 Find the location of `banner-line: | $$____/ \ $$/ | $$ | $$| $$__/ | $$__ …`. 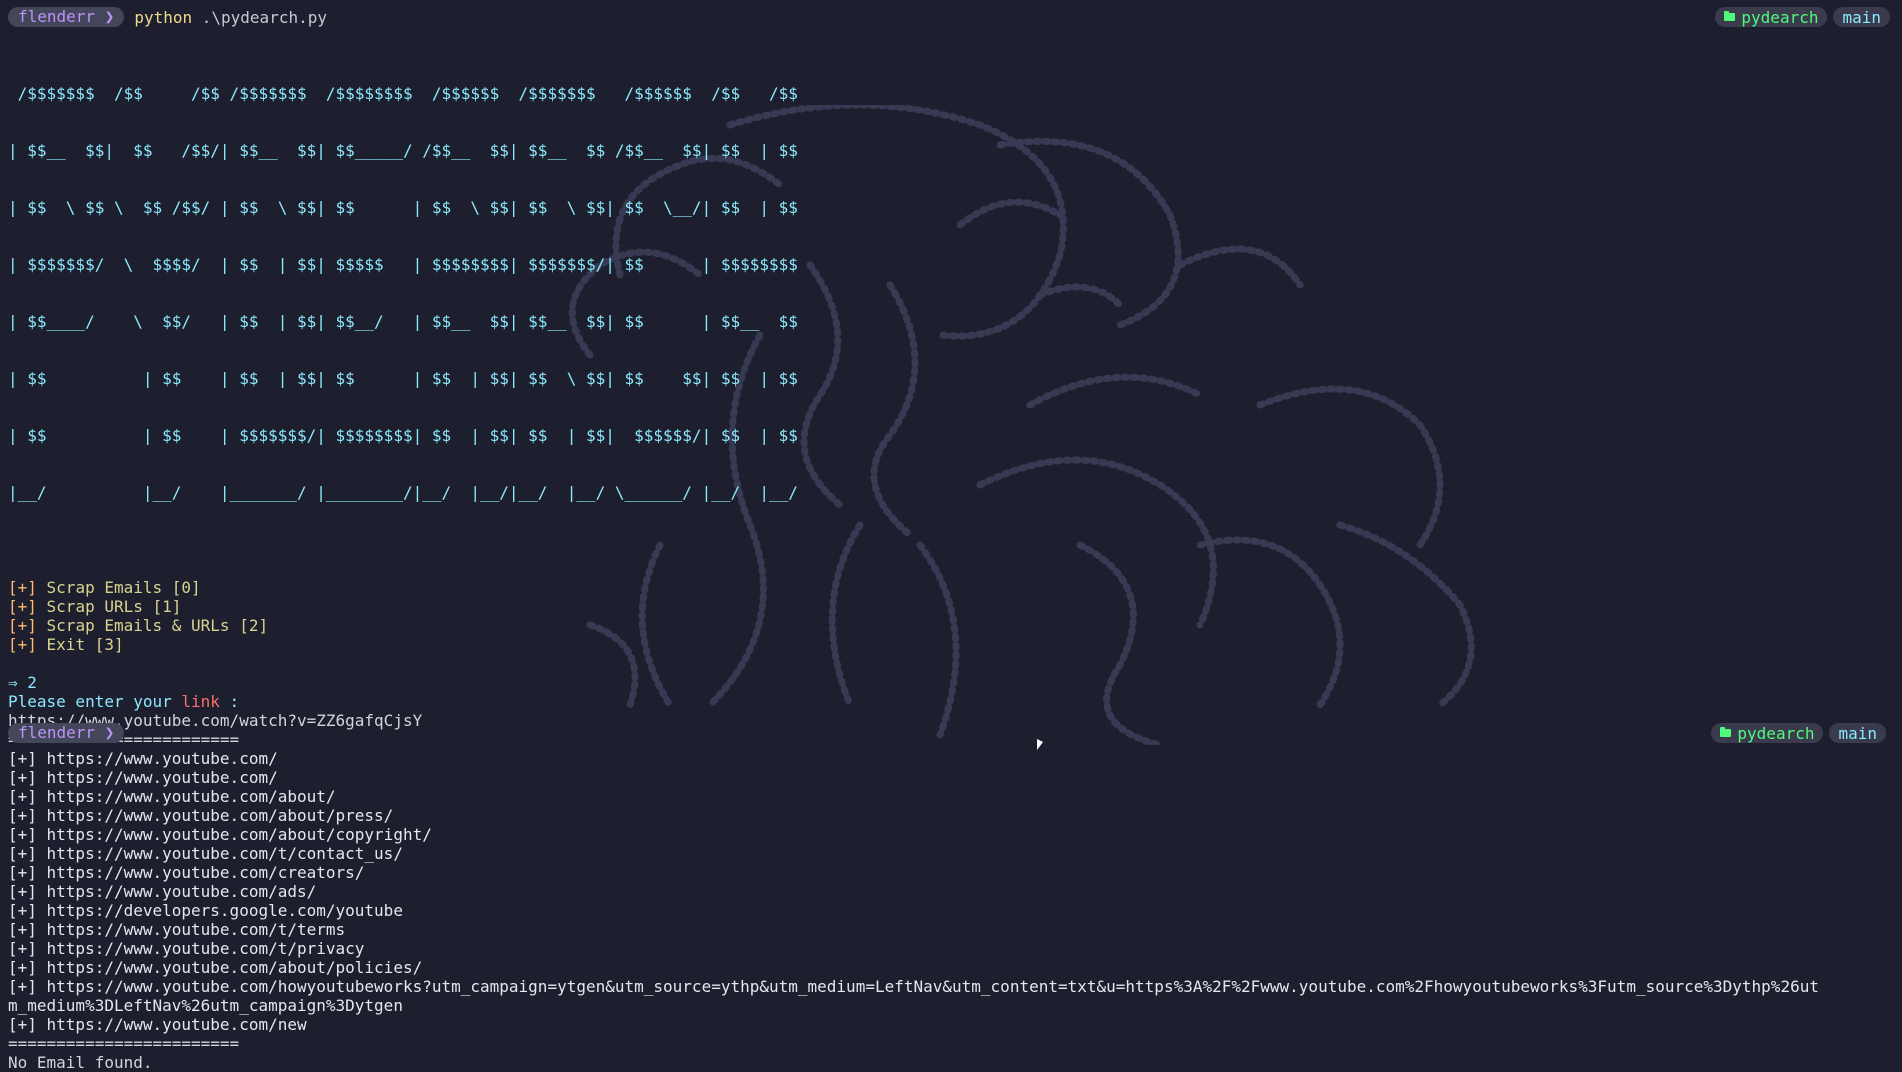

banner-line: | $$____/ \ $$/ | $$ | $$| $$__/ | $$__ … is located at coordinates (403, 321).